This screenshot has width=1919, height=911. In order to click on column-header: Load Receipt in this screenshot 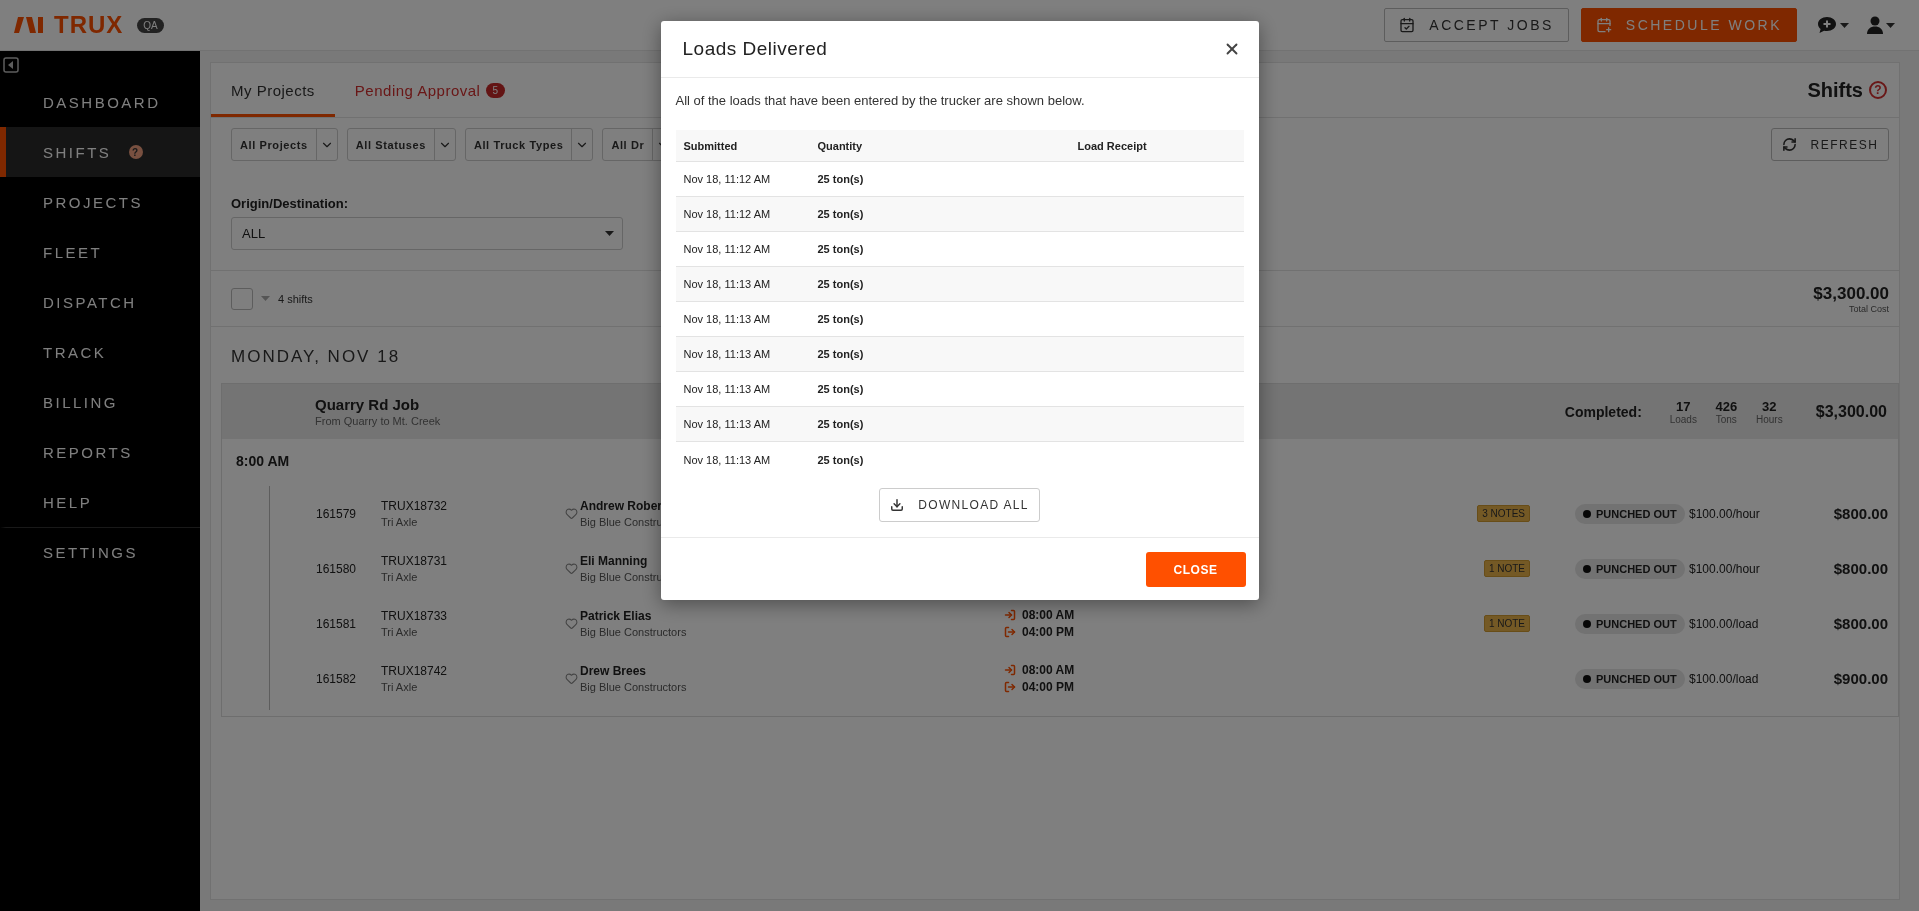, I will do `click(1111, 145)`.